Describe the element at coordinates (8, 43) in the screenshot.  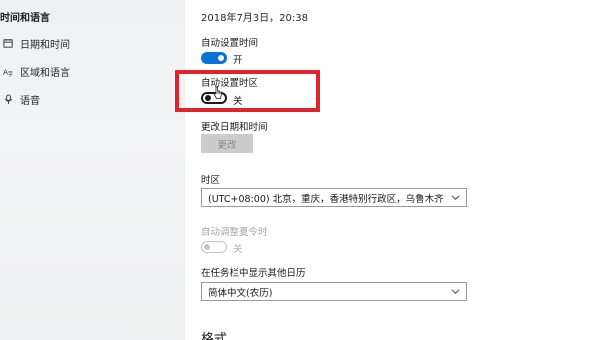
I see `calendar-clock-icon` at that location.